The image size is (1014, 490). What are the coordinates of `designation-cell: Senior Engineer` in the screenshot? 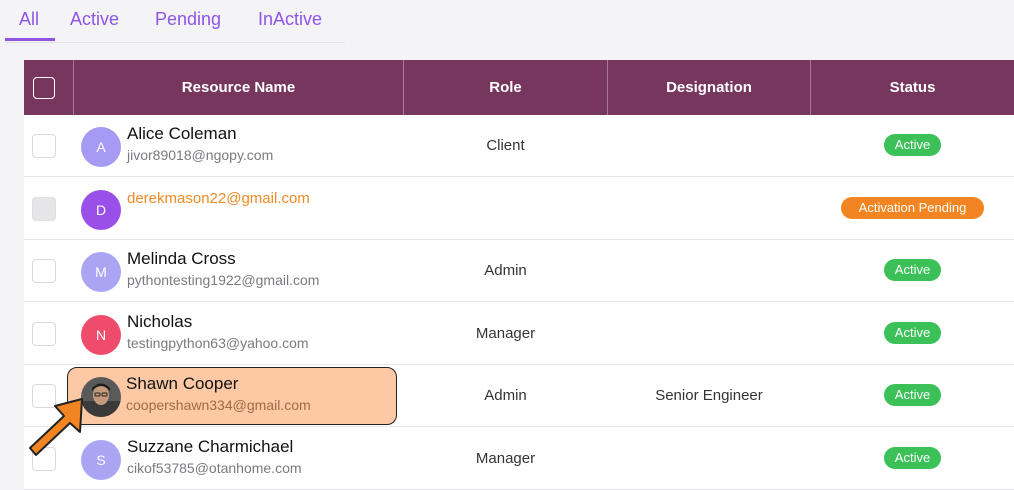 It's located at (709, 395).